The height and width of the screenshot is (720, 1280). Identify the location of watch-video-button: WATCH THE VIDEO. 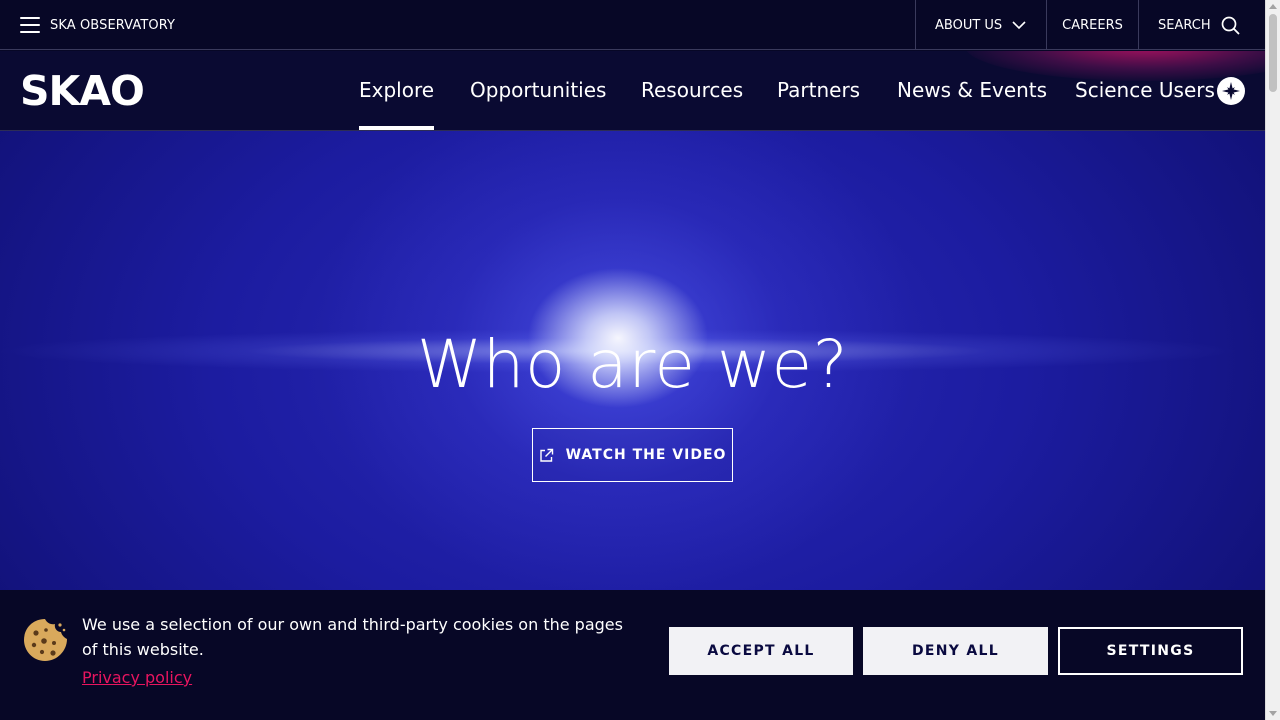
(632, 455).